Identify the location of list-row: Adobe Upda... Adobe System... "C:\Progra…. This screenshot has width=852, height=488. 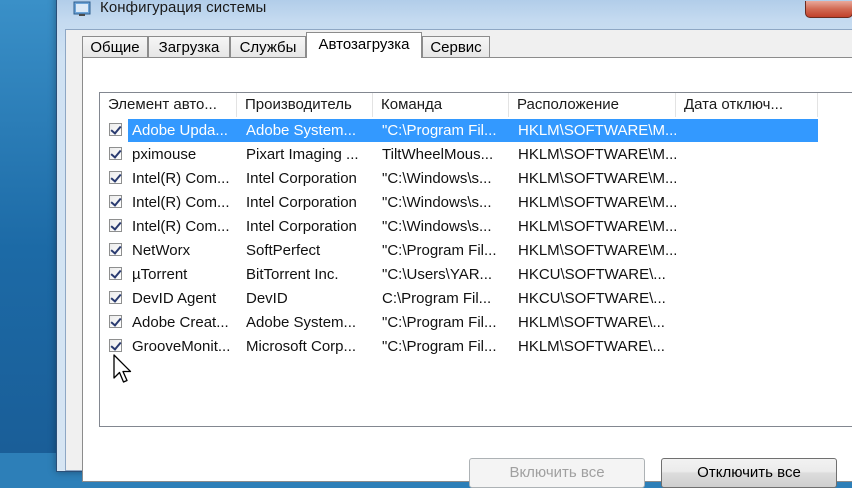
(476, 130).